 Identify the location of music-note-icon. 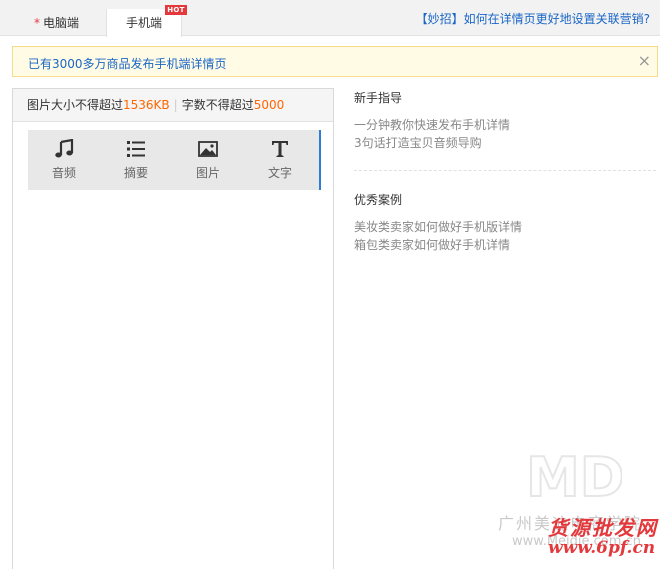
(64, 148).